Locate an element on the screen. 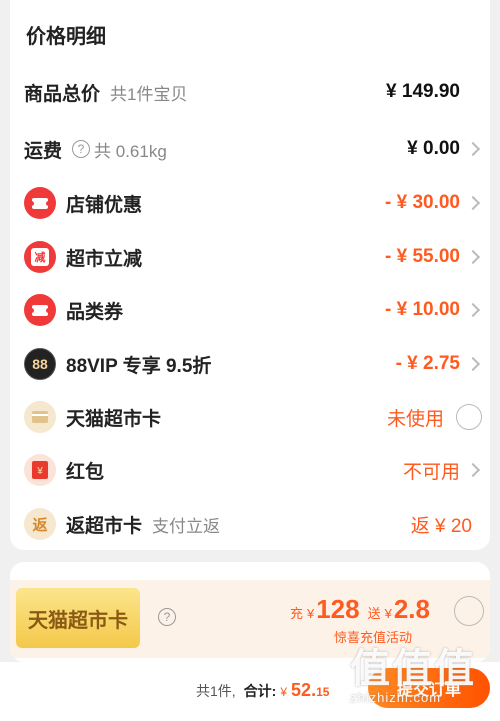 Image resolution: width=500 pixels, height=721 pixels. promo-line: 充 ¥ 128 送 ¥ 2.8 is located at coordinates (340, 609).